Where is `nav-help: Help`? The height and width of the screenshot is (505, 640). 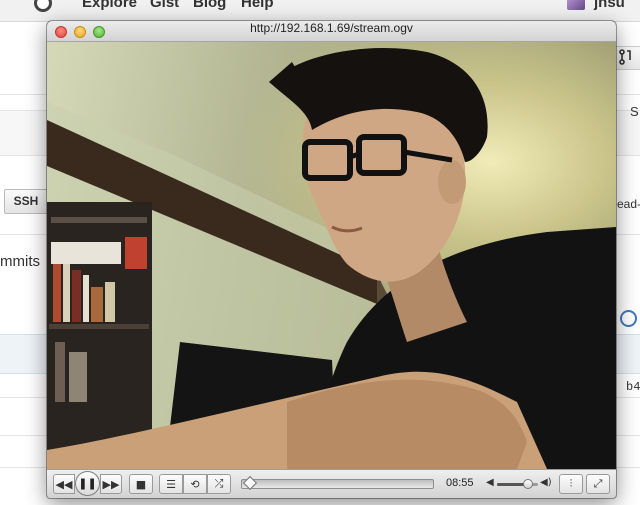 nav-help: Help is located at coordinates (257, 5).